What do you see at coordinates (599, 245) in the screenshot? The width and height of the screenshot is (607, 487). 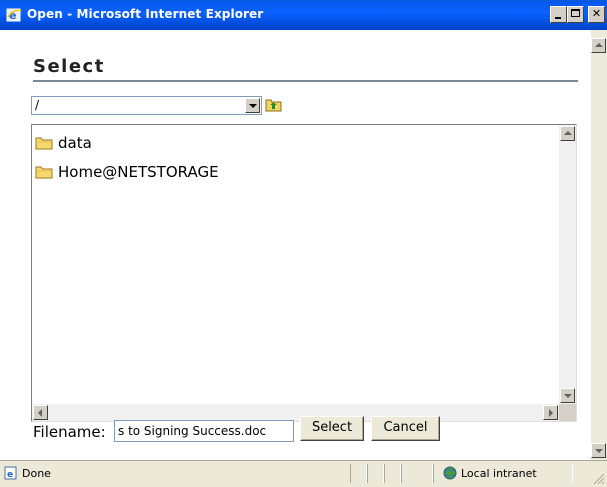 I see `window-vertical-scrollbar` at bounding box center [599, 245].